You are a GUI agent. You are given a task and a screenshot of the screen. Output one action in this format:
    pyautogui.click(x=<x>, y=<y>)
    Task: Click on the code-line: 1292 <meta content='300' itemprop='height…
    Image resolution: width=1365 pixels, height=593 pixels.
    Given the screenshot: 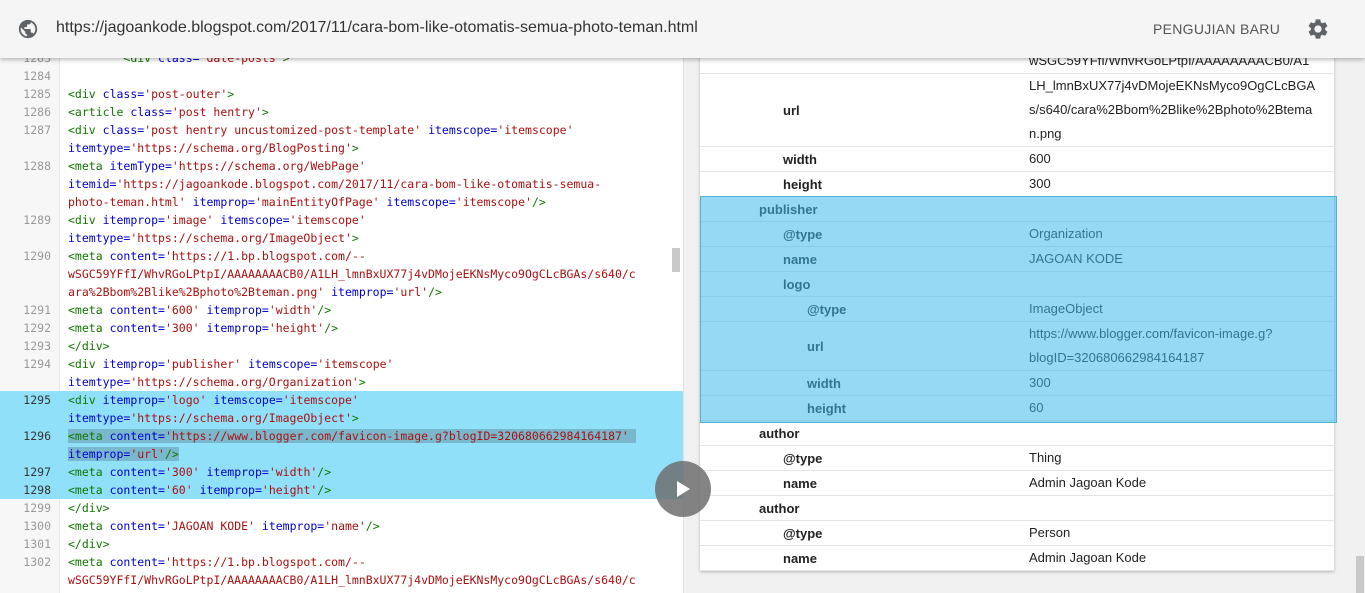 What is the action you would take?
    pyautogui.click(x=341, y=328)
    